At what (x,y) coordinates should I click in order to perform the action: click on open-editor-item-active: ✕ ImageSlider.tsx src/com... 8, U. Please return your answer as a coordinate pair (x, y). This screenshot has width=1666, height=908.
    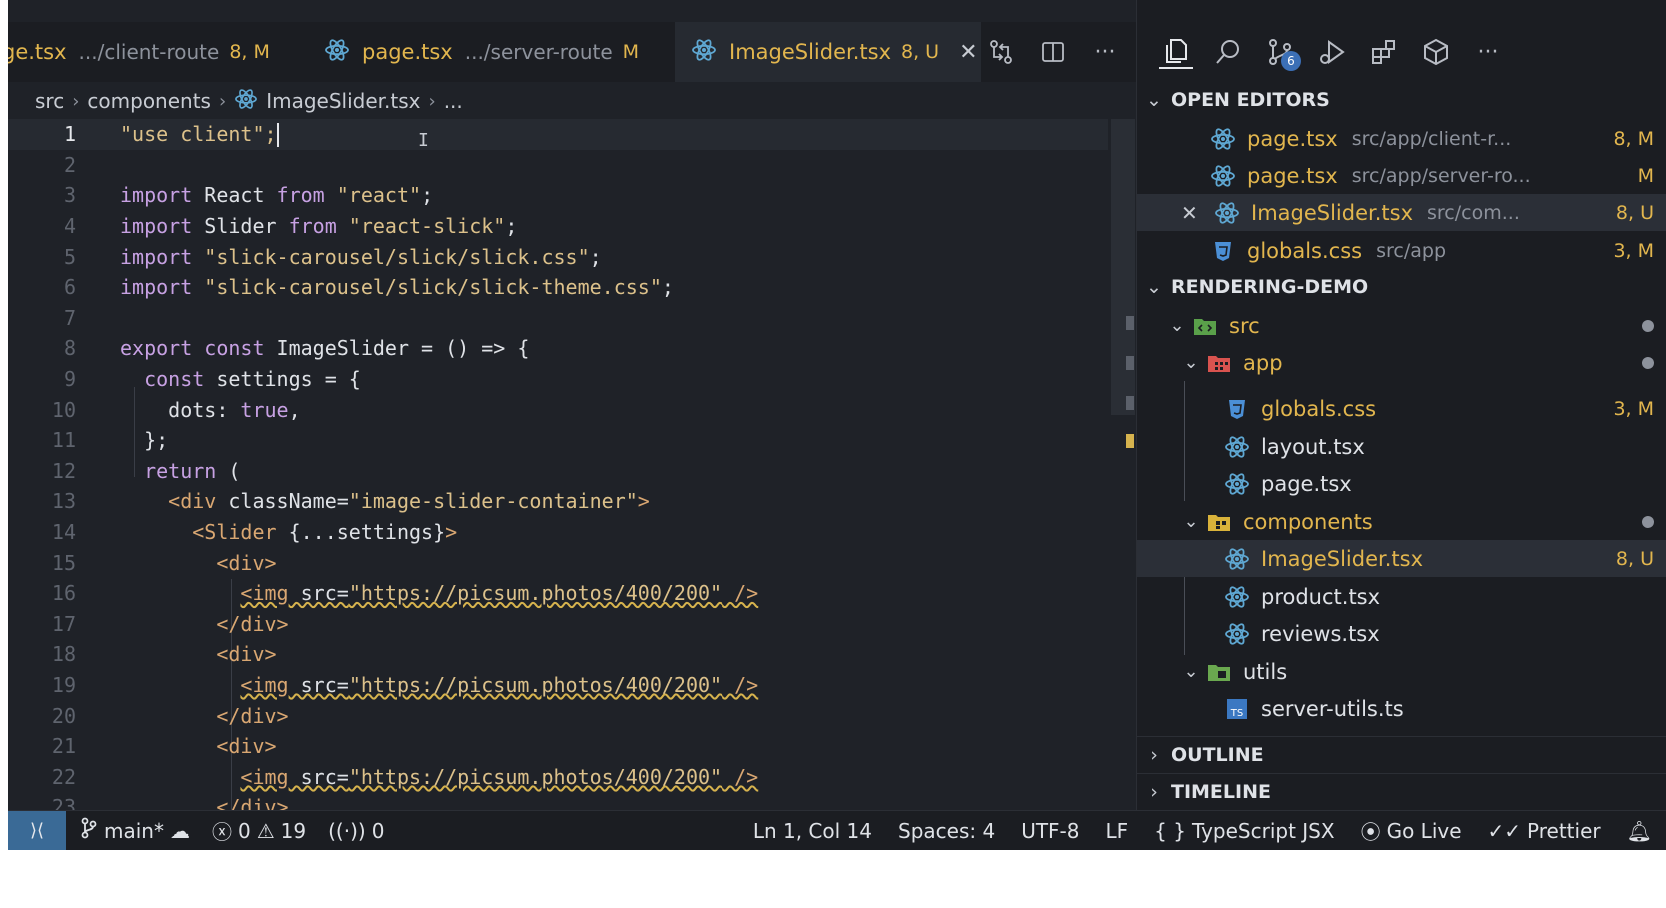
    Looking at the image, I should click on (1401, 212).